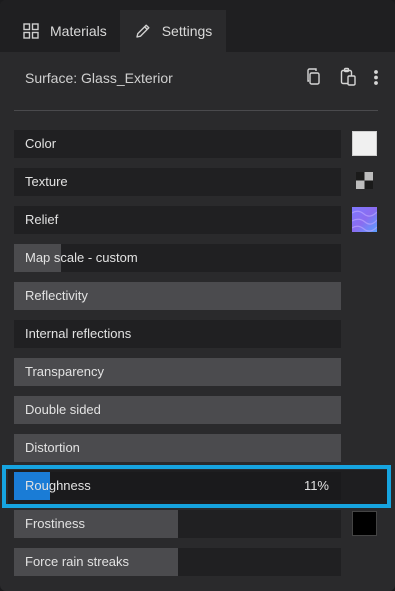 Image resolution: width=395 pixels, height=591 pixels. Describe the element at coordinates (63, 409) in the screenshot. I see `property-label: Double sided` at that location.